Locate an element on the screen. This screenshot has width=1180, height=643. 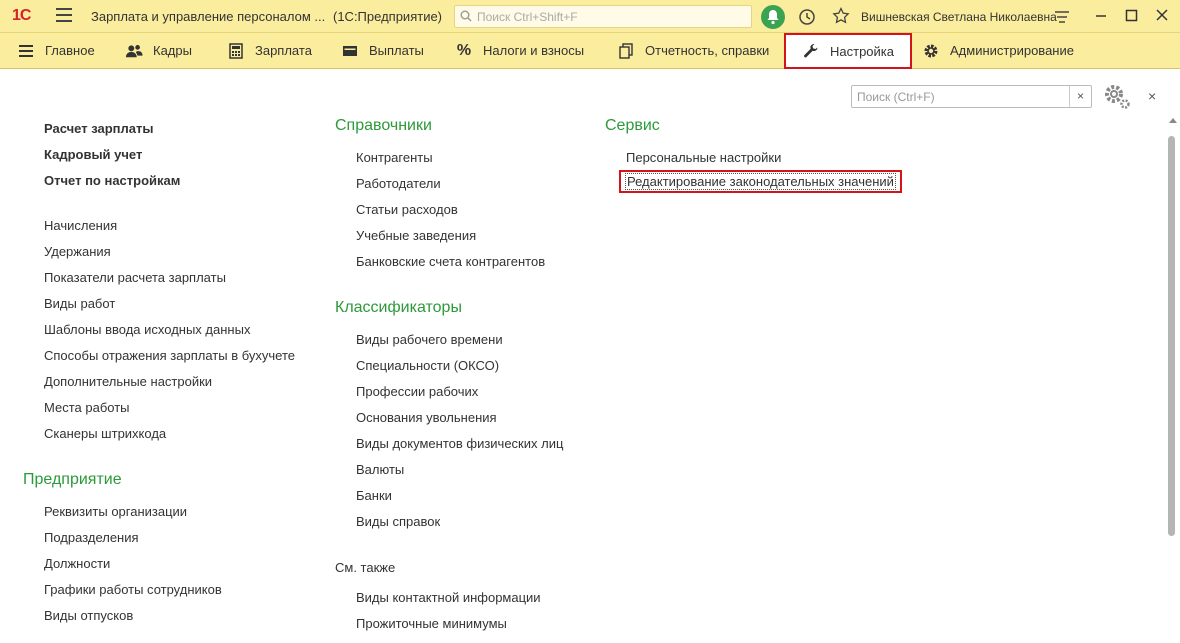
link-workplaces: Места работы is located at coordinates (87, 407).